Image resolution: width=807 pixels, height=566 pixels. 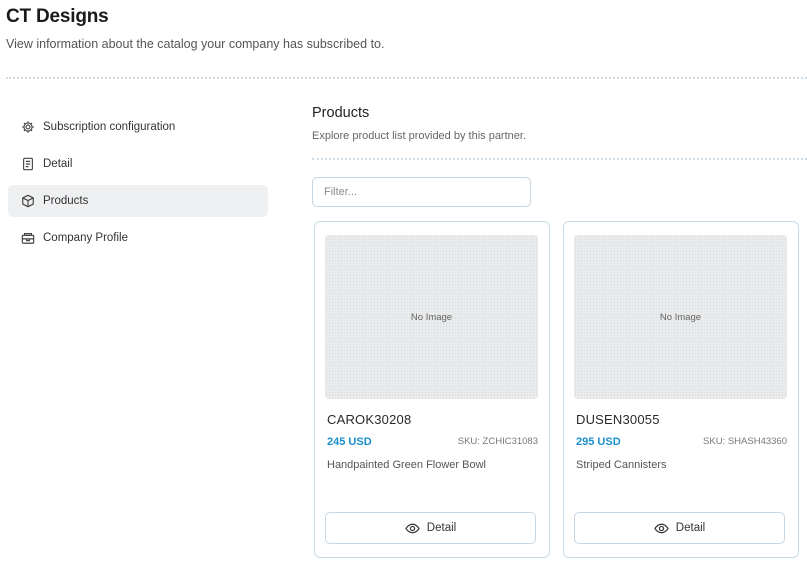 What do you see at coordinates (138, 164) in the screenshot?
I see `sidebar-item-detail: Detail` at bounding box center [138, 164].